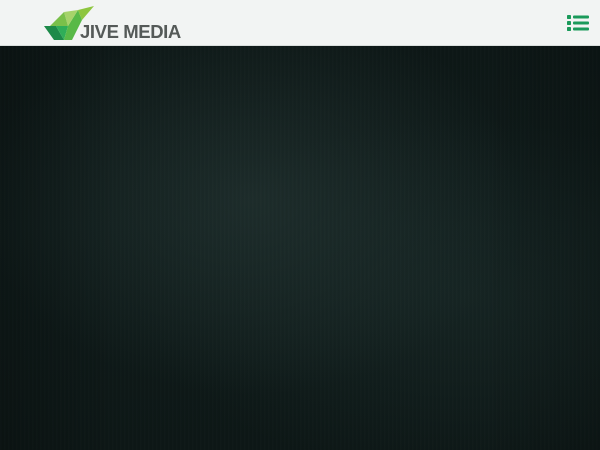  What do you see at coordinates (130, 31) in the screenshot?
I see `logo-text: JIVE MEDIA` at bounding box center [130, 31].